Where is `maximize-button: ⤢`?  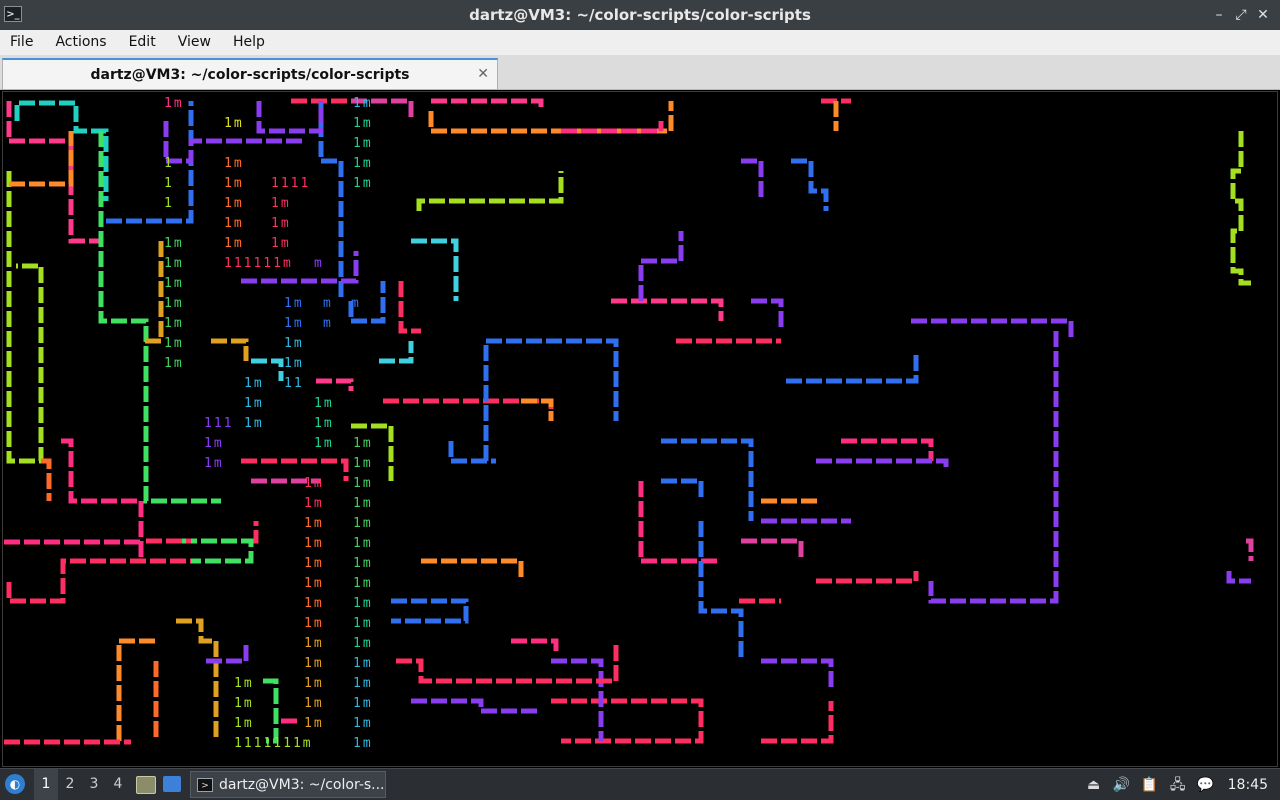
maximize-button: ⤢ is located at coordinates (1241, 15).